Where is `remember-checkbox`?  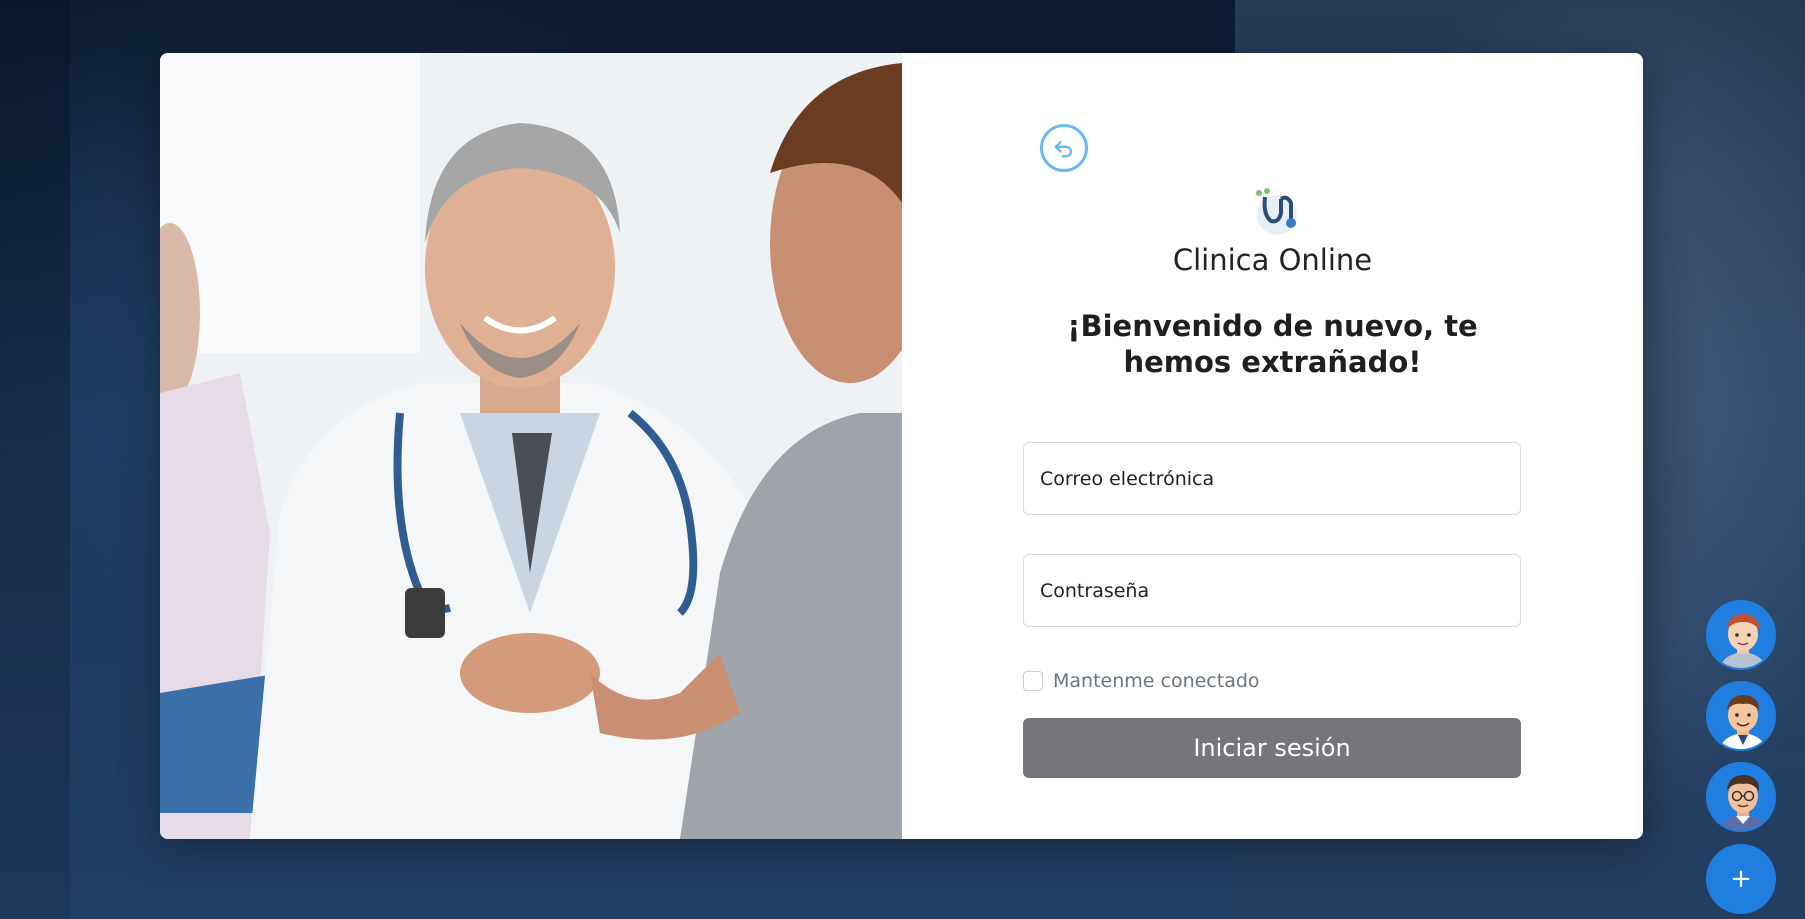
remember-checkbox is located at coordinates (1033, 681).